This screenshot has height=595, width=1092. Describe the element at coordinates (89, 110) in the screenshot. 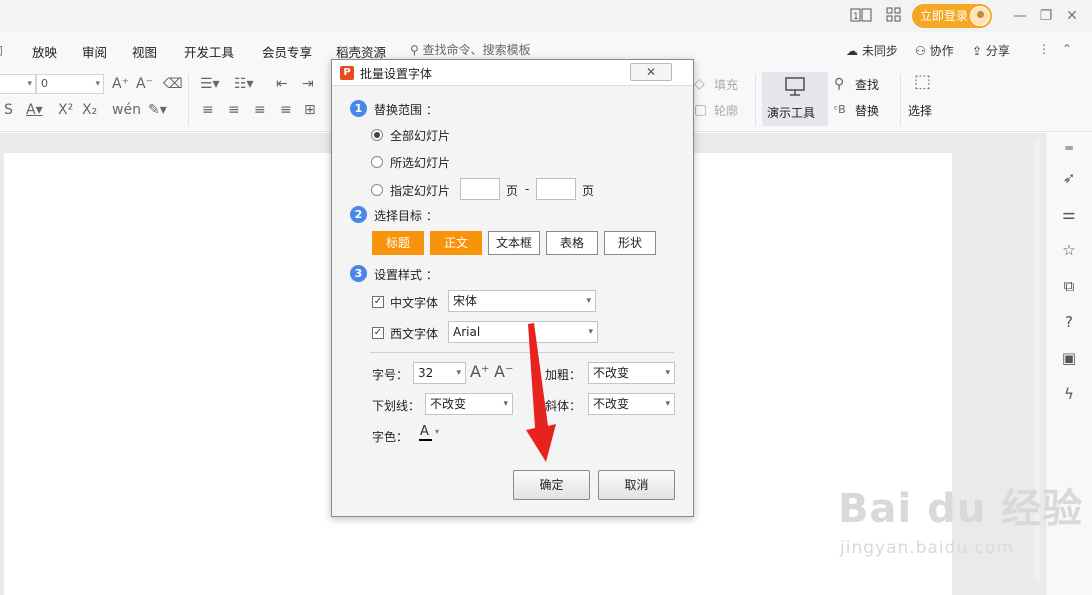

I see `subscript-icon: X₂` at that location.